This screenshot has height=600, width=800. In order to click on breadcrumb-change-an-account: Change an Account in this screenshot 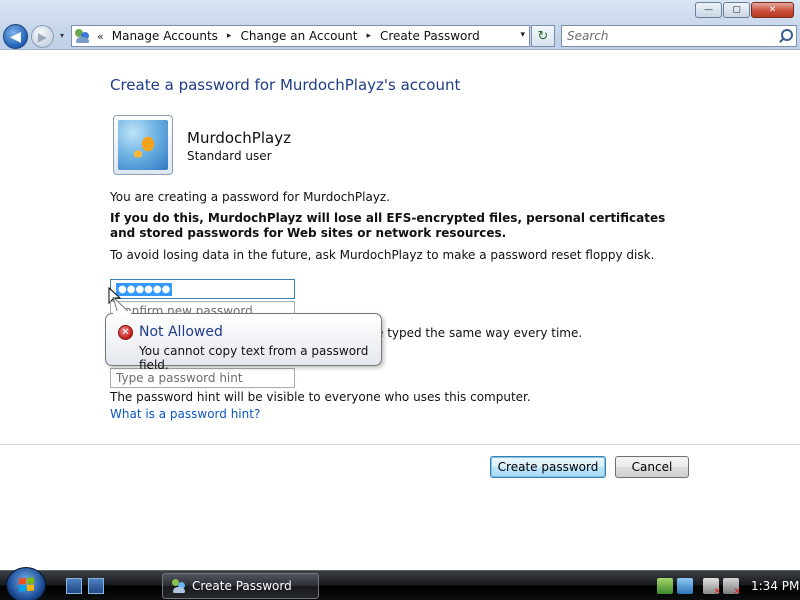, I will do `click(298, 36)`.